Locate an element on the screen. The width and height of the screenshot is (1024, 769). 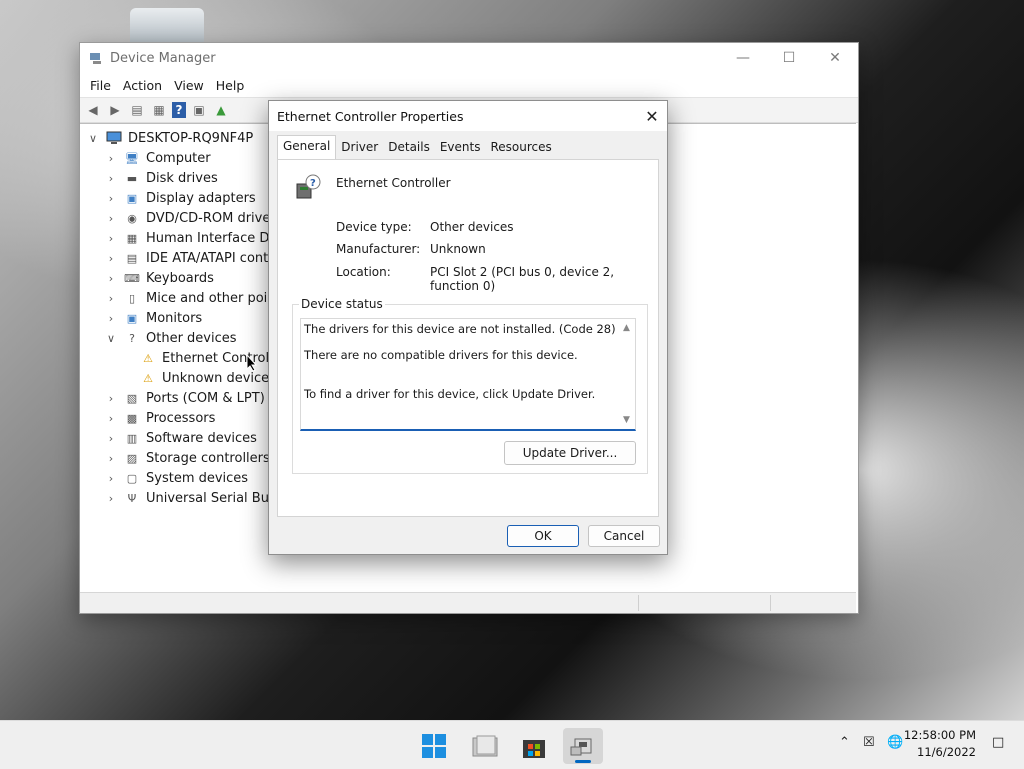
minimize-button: — is located at coordinates (743, 58).